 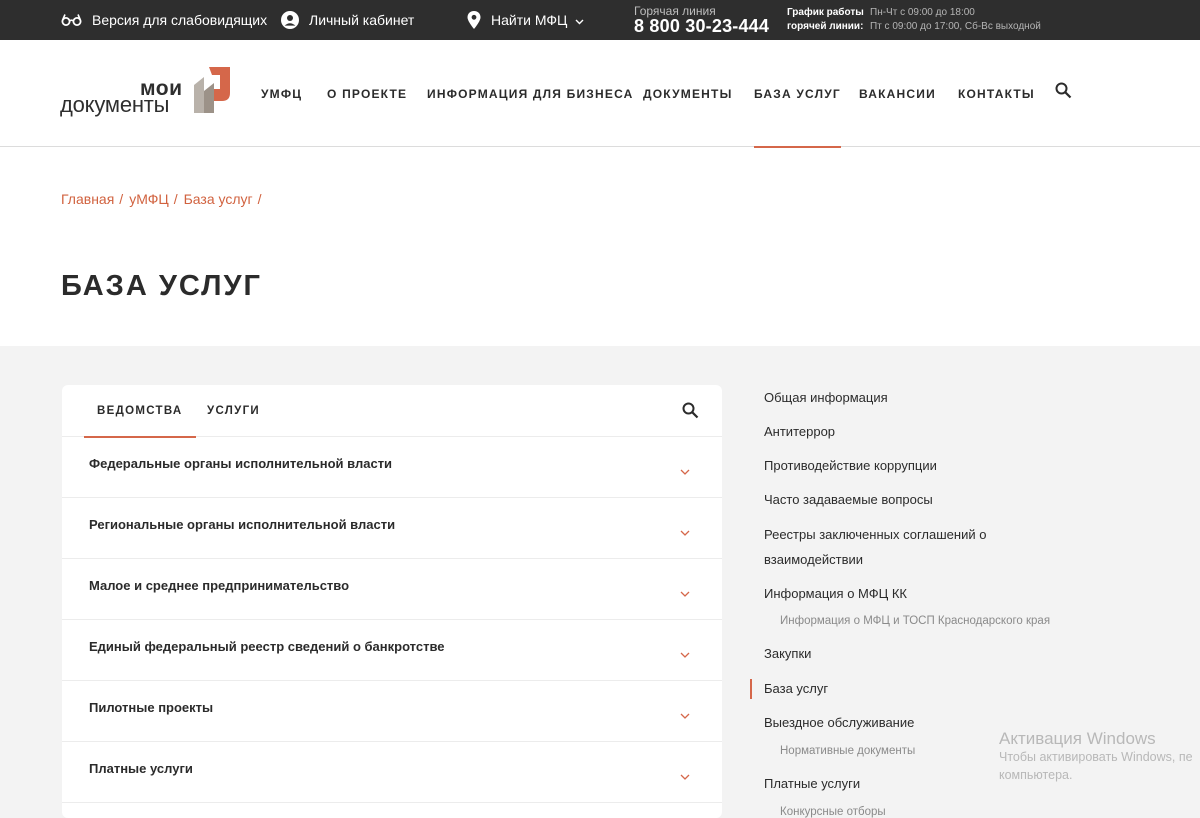 What do you see at coordinates (839, 722) in the screenshot?
I see `side-menu-mobile-service: Выездное обслуживание` at bounding box center [839, 722].